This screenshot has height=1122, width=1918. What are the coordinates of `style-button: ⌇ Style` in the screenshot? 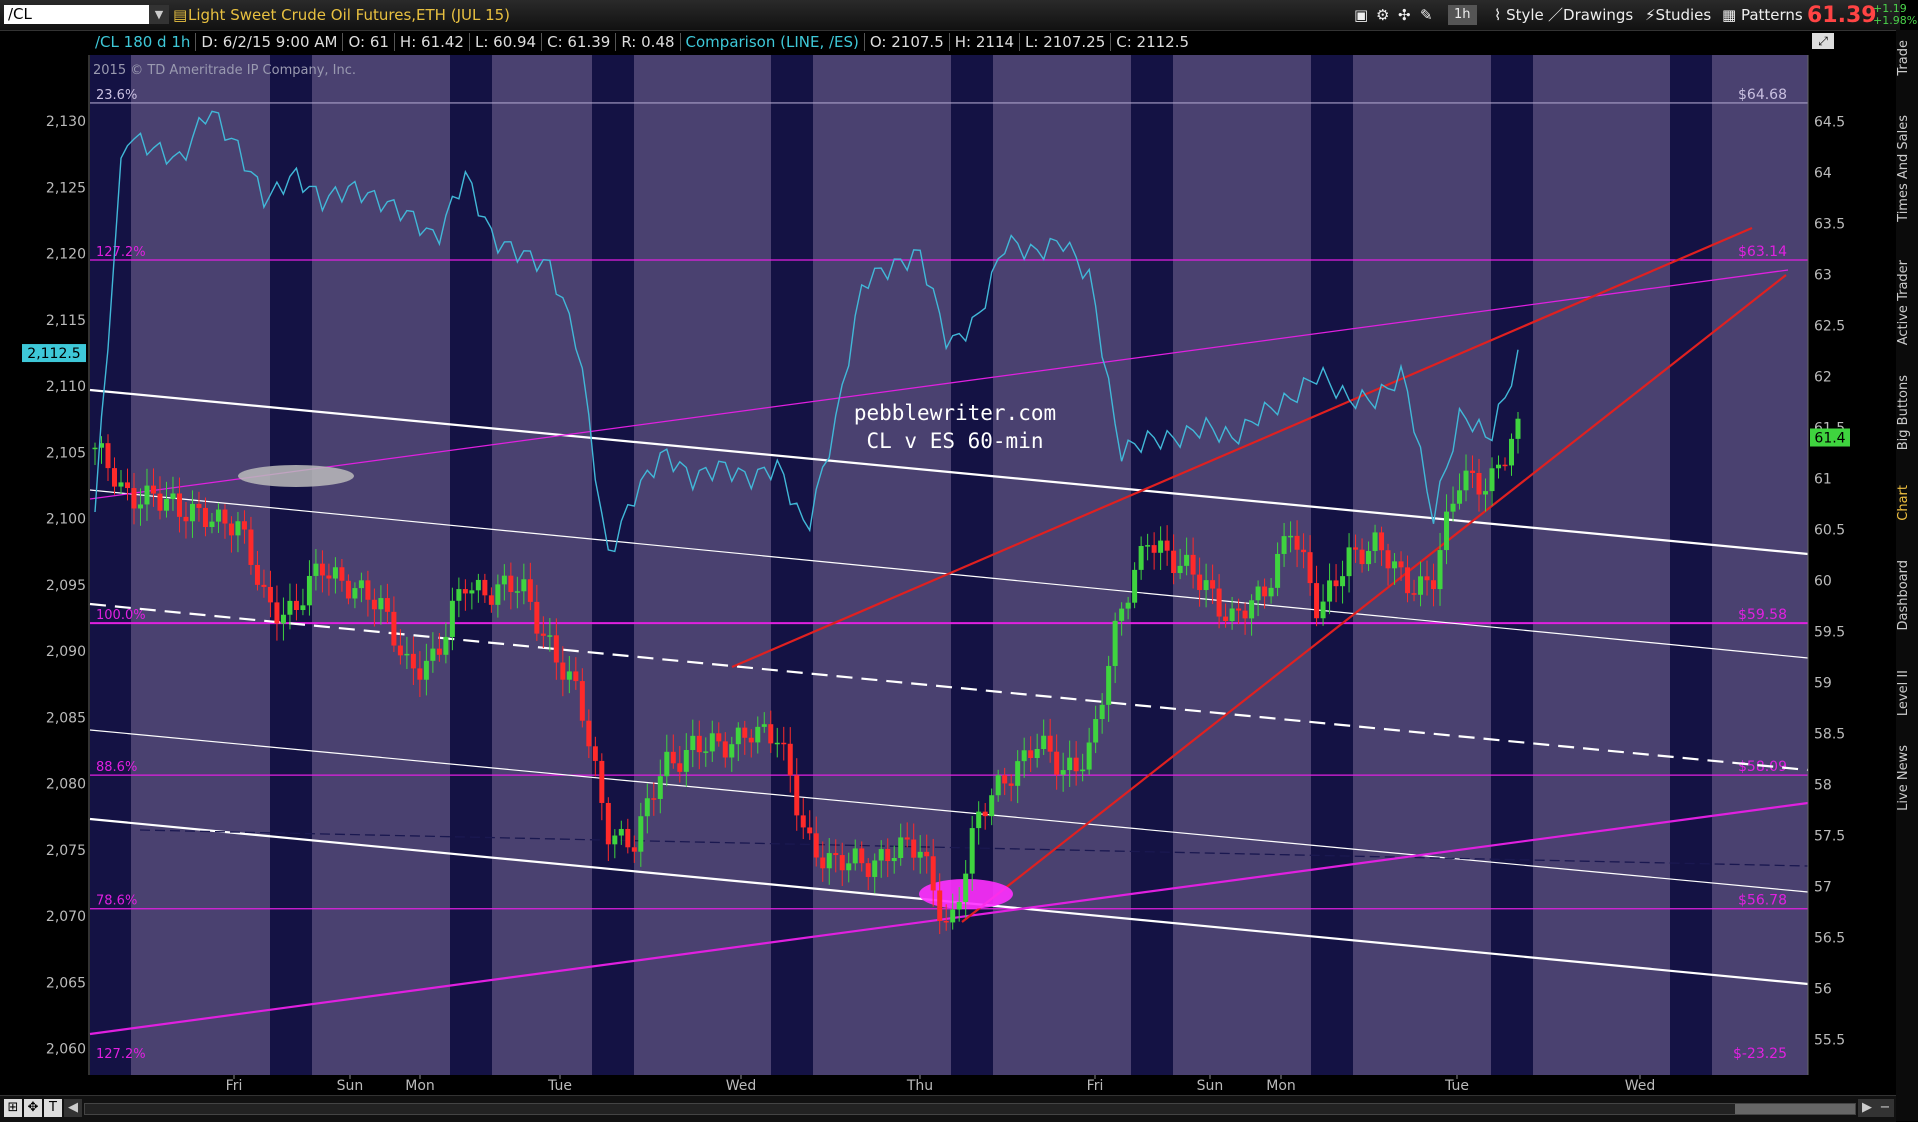 It's located at (1519, 15).